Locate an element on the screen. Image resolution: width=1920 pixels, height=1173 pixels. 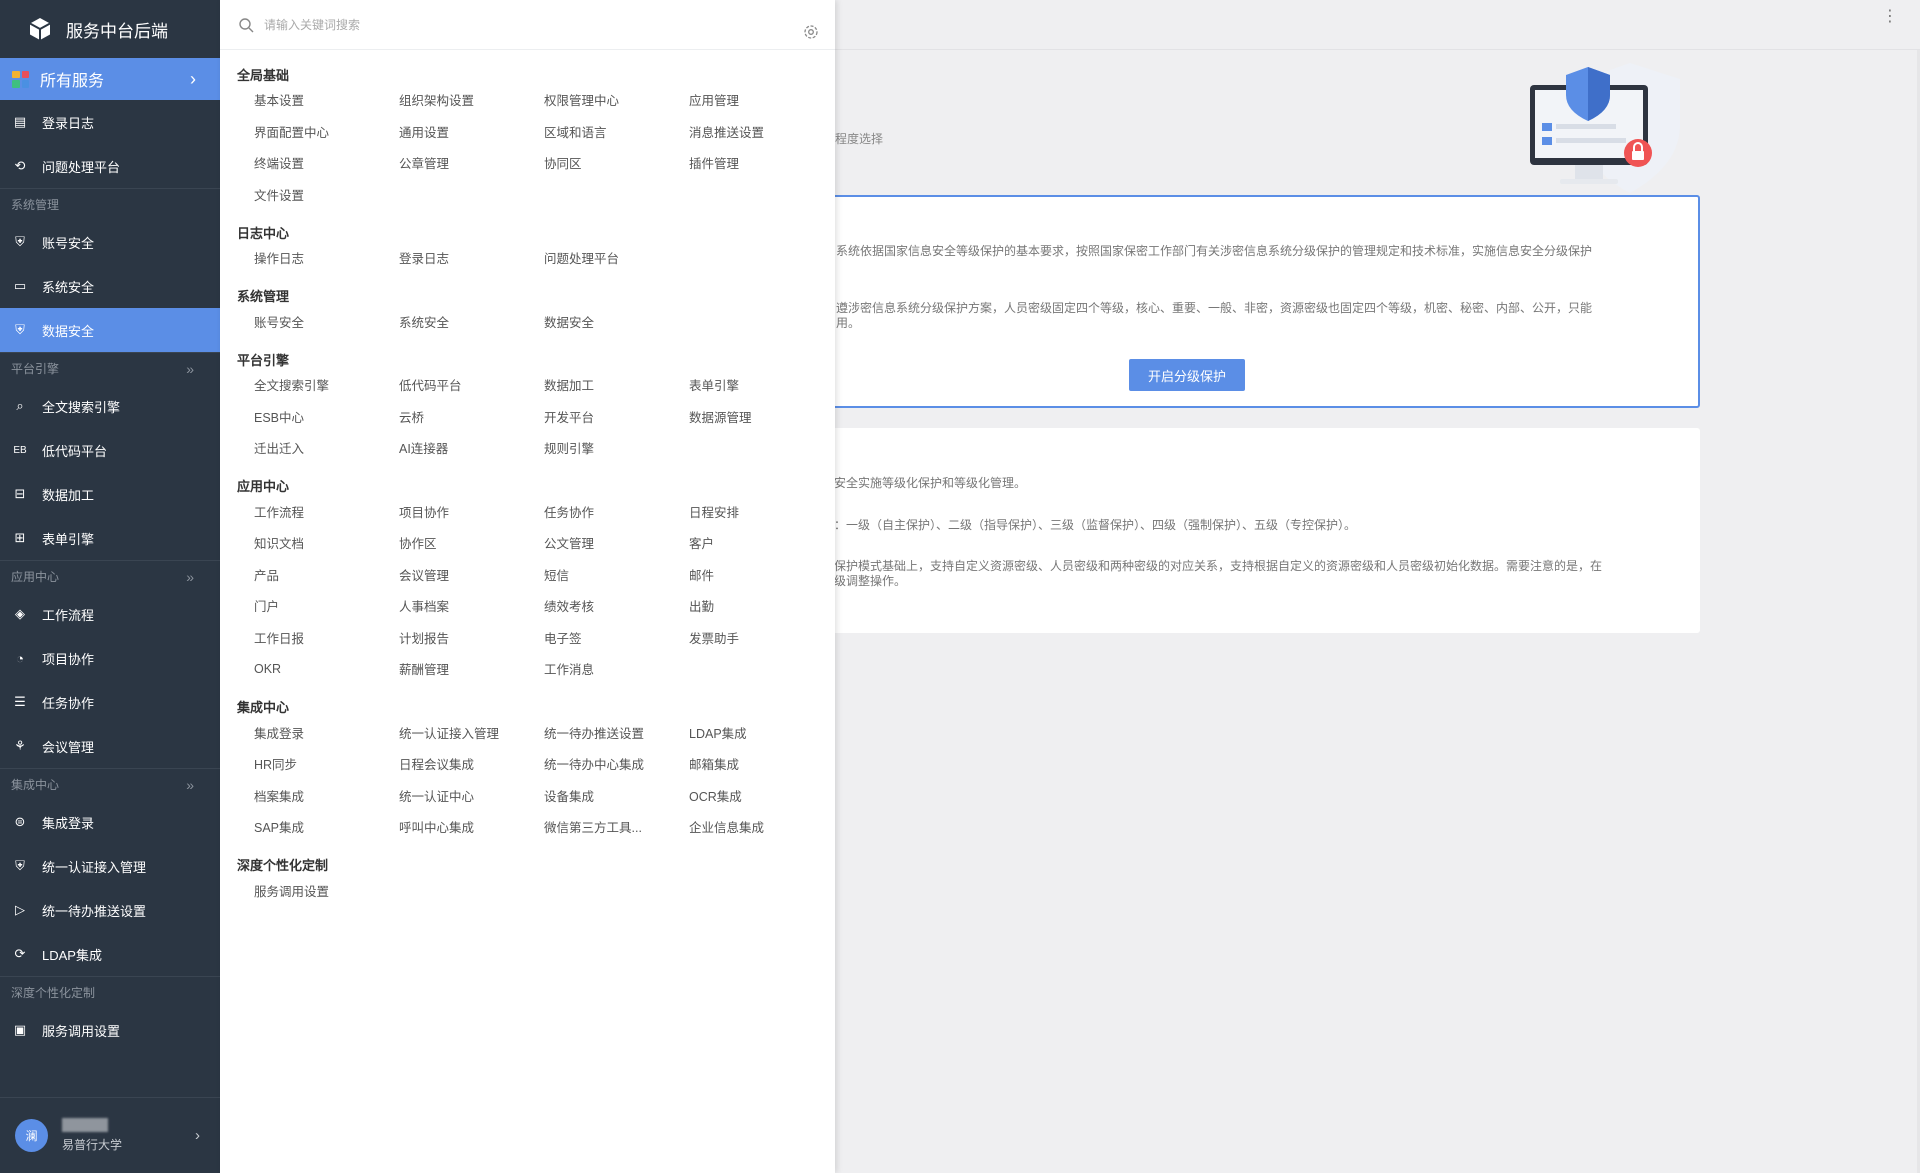
panel-service-link: 公章管理 is located at coordinates (471, 163).